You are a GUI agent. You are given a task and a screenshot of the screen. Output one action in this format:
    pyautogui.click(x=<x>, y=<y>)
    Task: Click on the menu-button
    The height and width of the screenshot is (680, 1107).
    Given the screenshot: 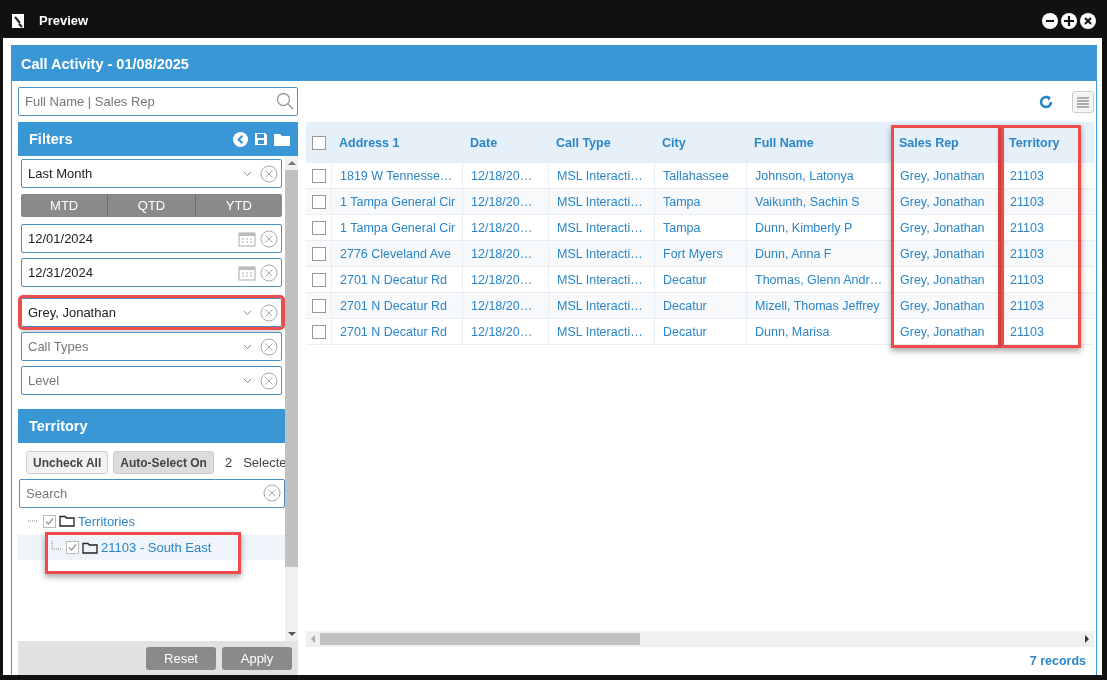 What is the action you would take?
    pyautogui.click(x=1083, y=101)
    